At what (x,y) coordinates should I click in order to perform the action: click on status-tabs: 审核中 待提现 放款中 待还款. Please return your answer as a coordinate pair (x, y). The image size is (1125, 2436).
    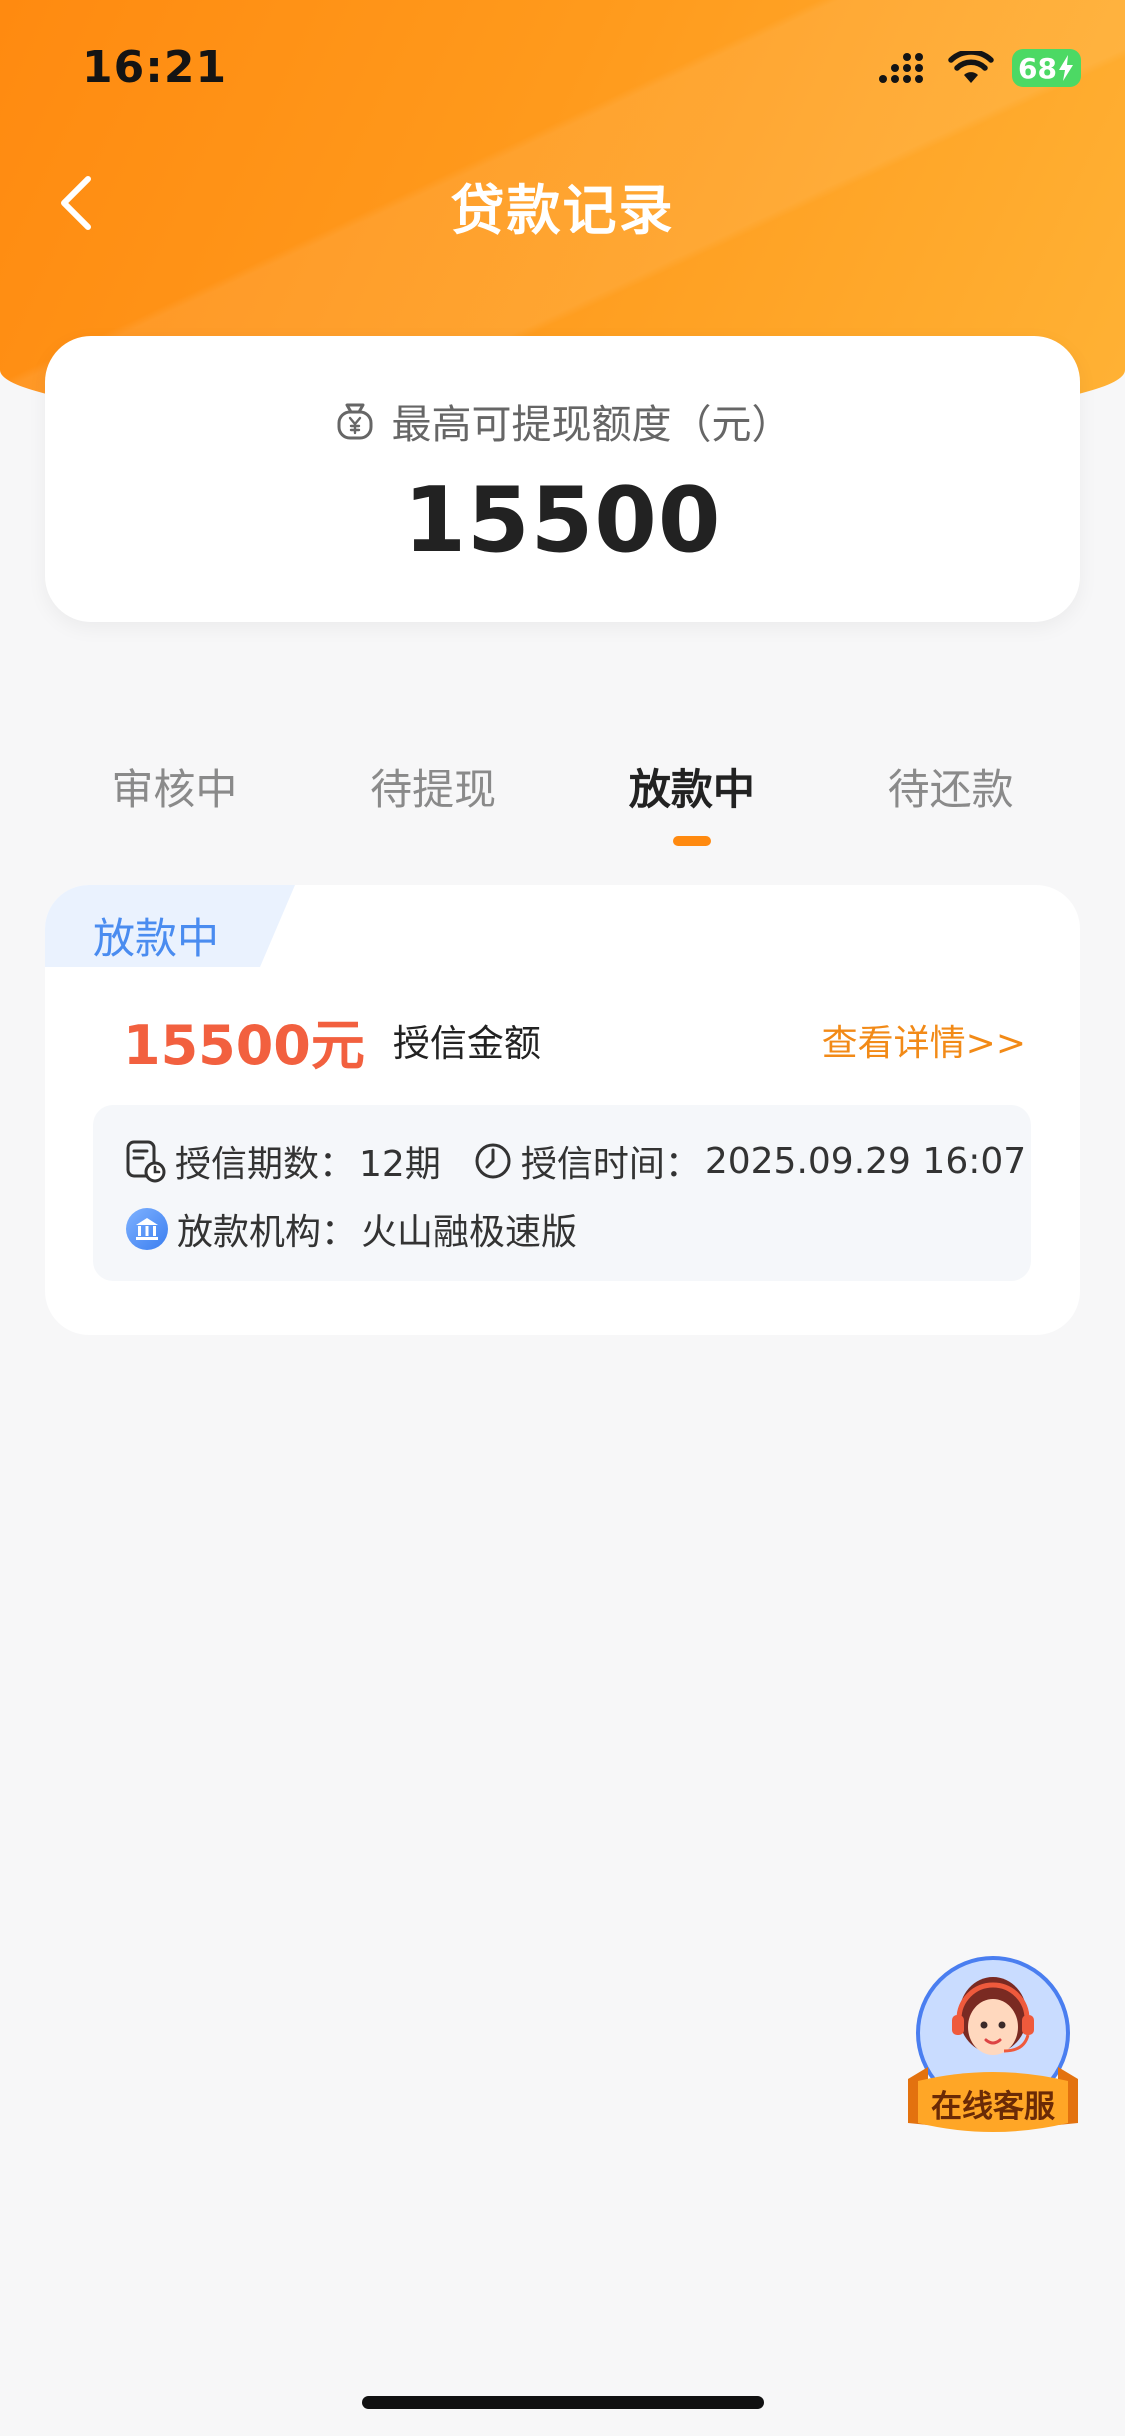
    Looking at the image, I should click on (562, 805).